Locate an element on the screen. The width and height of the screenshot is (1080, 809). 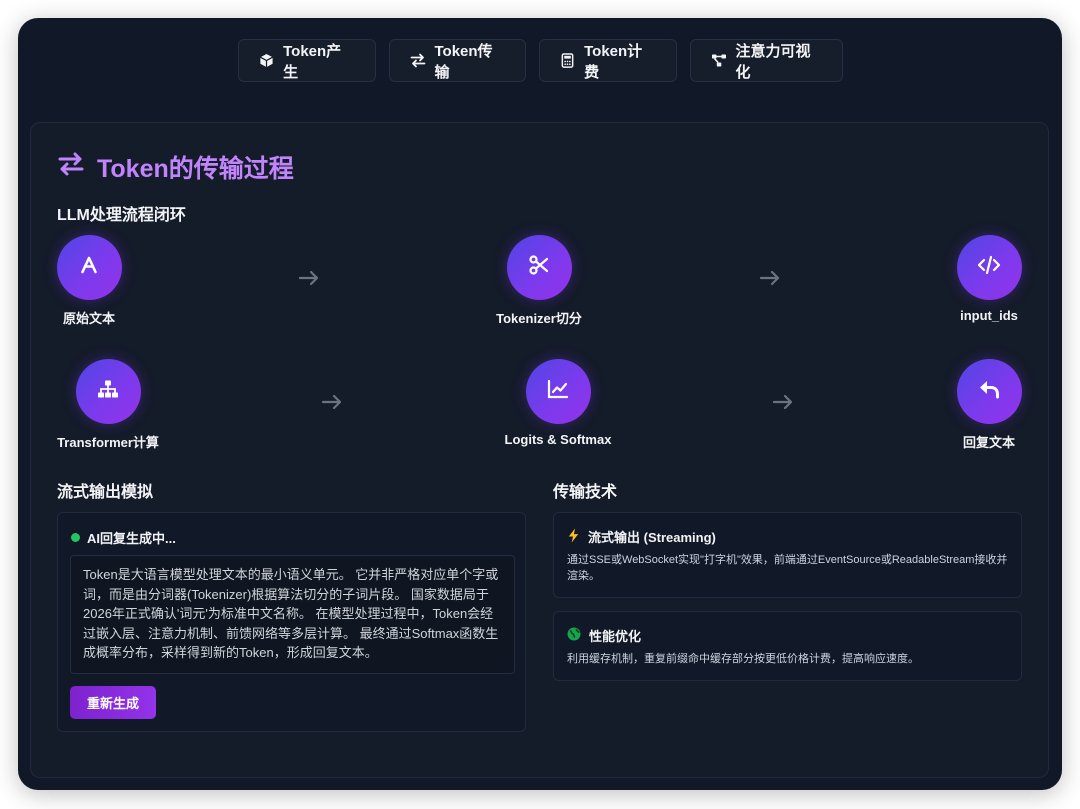
flow-node-raw-text: 原始文本 is located at coordinates (89, 281).